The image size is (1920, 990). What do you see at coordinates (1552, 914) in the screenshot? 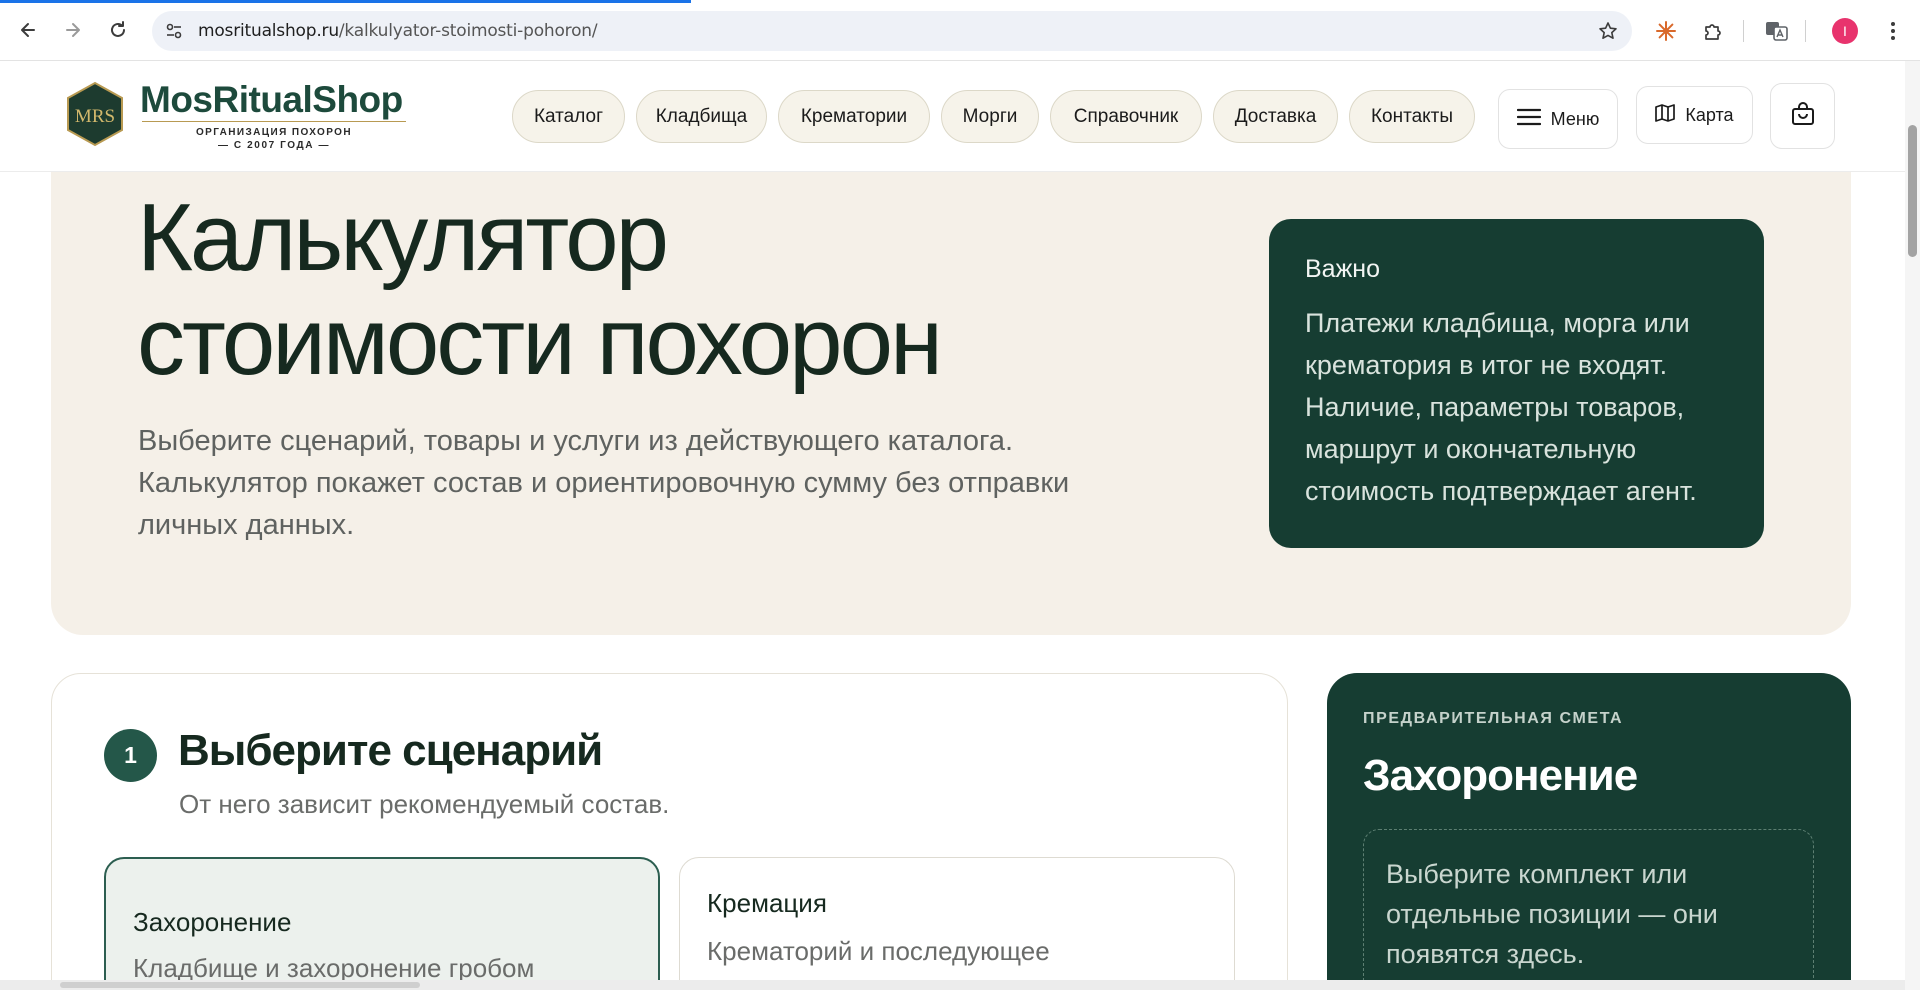
I see `empty-state-line: отдельные позиции — они` at bounding box center [1552, 914].